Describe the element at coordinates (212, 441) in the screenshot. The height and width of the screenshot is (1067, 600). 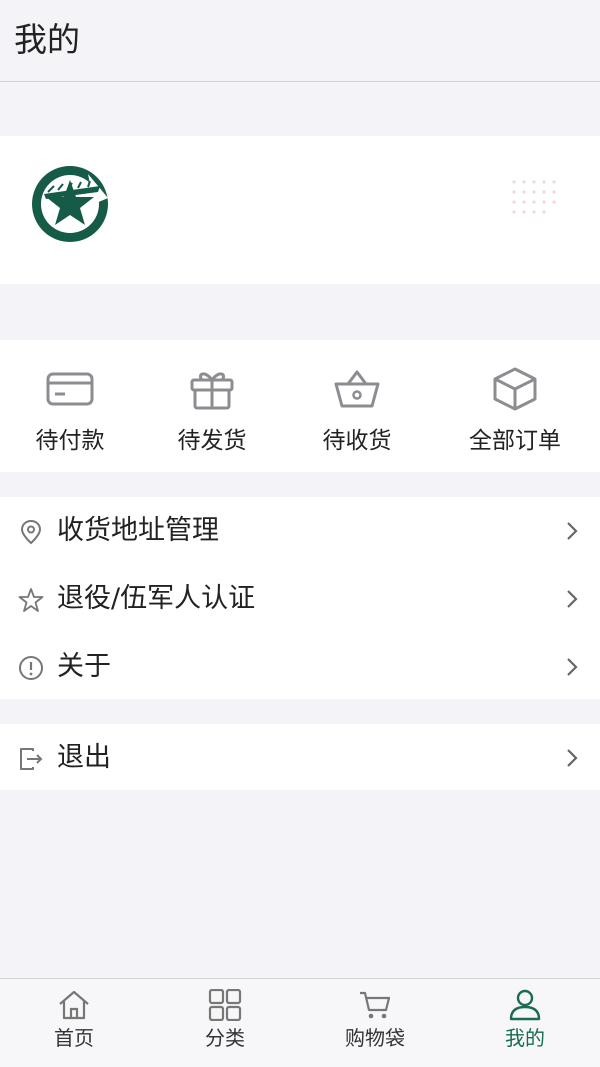
I see `order-label: 待发货` at that location.